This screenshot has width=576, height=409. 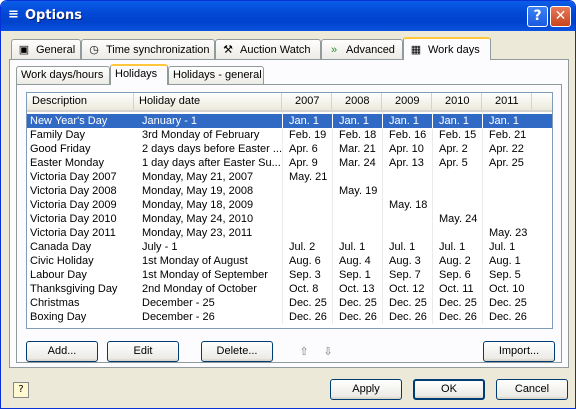 What do you see at coordinates (407, 247) in the screenshot?
I see `cell-2009: Jul. 1` at bounding box center [407, 247].